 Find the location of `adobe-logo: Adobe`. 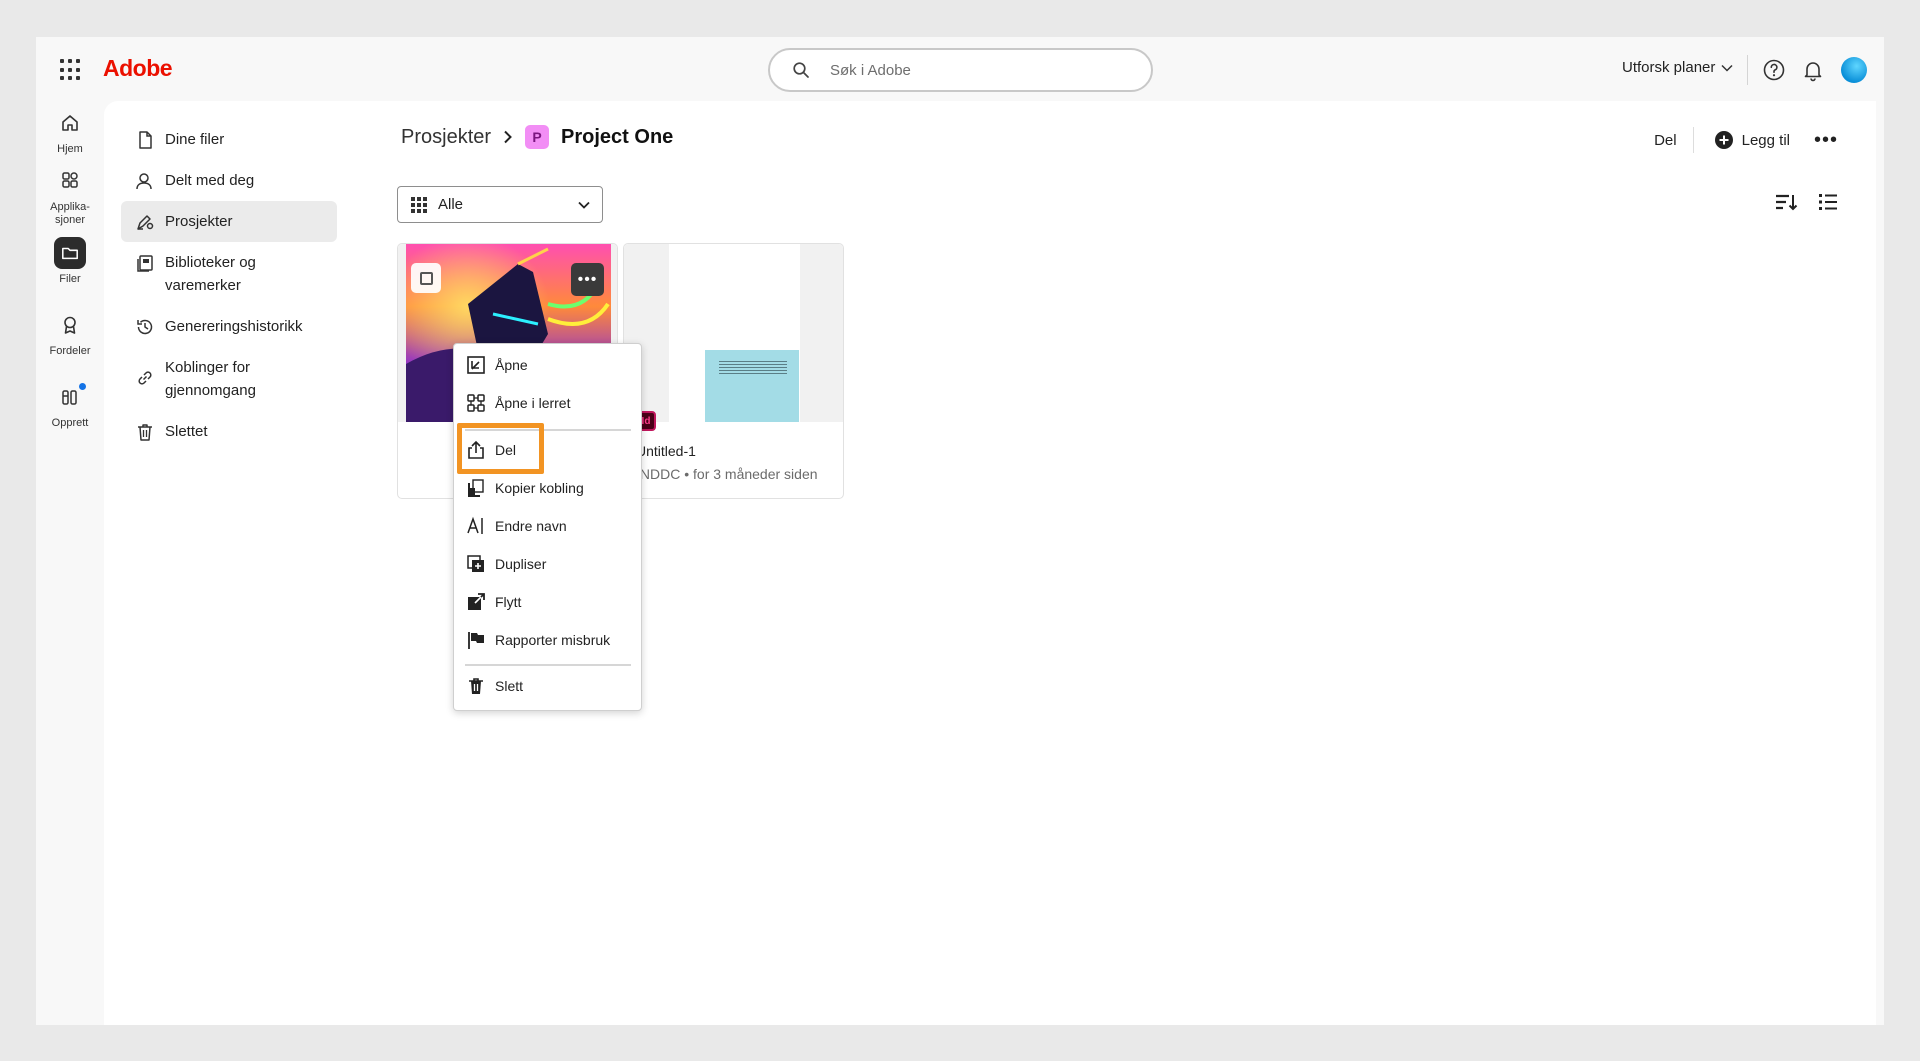

adobe-logo: Adobe is located at coordinates (138, 68).